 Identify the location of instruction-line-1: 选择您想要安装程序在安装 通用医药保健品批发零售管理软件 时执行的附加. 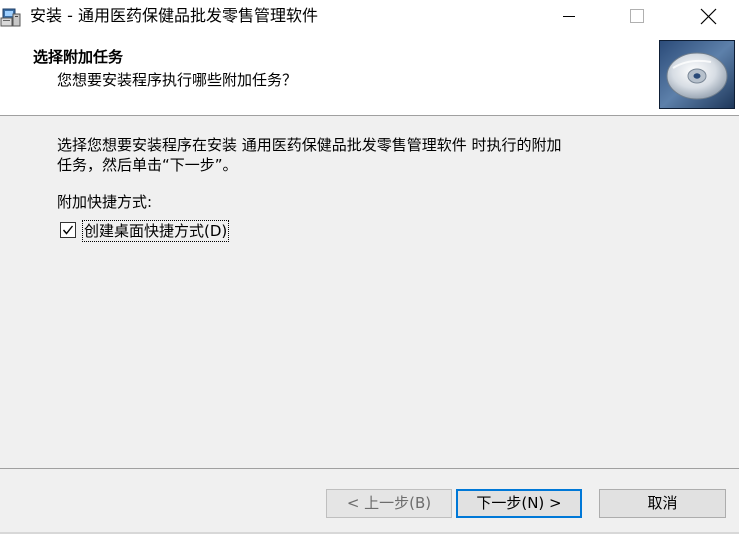
(309, 145).